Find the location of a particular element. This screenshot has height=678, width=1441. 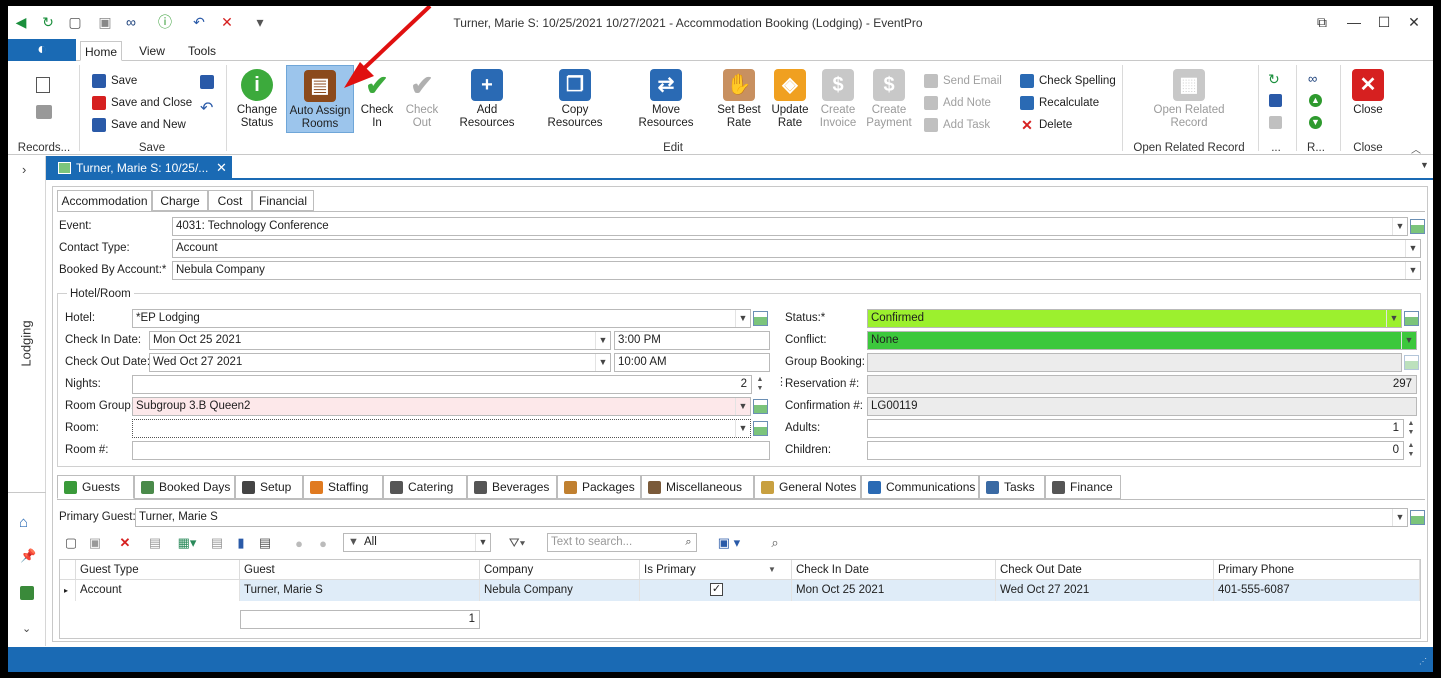

move-up-icon: ● is located at coordinates (299, 543).